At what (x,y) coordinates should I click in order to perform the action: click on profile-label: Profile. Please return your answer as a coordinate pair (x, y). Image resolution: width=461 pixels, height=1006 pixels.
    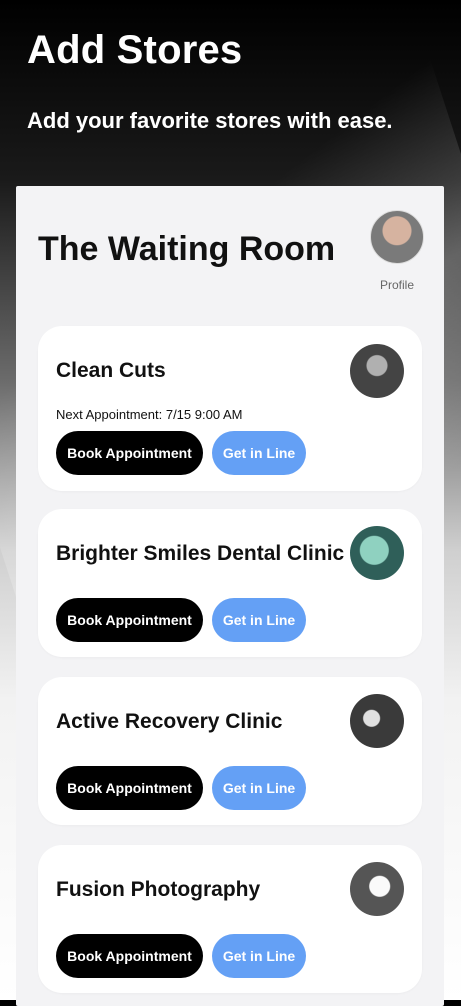
    Looking at the image, I should click on (396, 285).